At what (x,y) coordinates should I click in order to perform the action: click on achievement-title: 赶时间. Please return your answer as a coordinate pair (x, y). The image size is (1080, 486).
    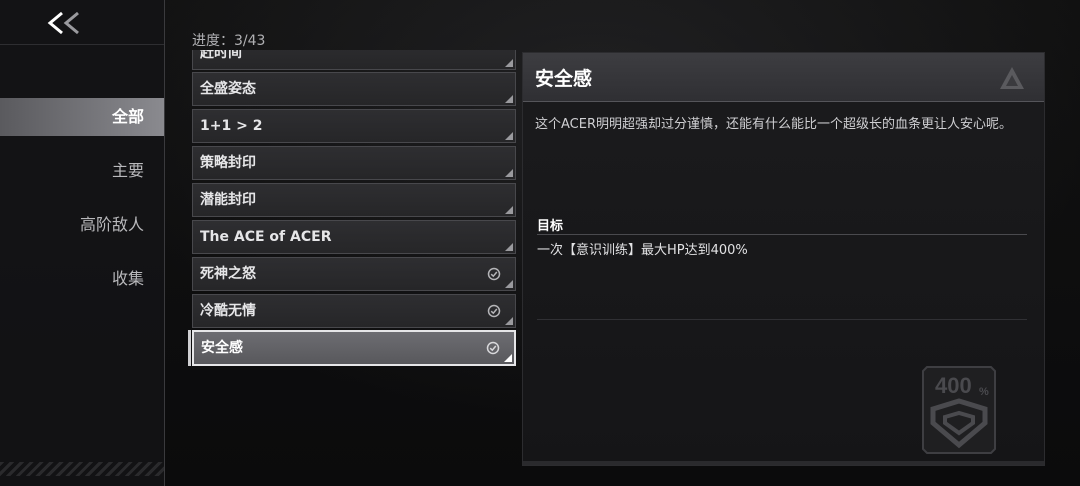
    Looking at the image, I should click on (221, 55).